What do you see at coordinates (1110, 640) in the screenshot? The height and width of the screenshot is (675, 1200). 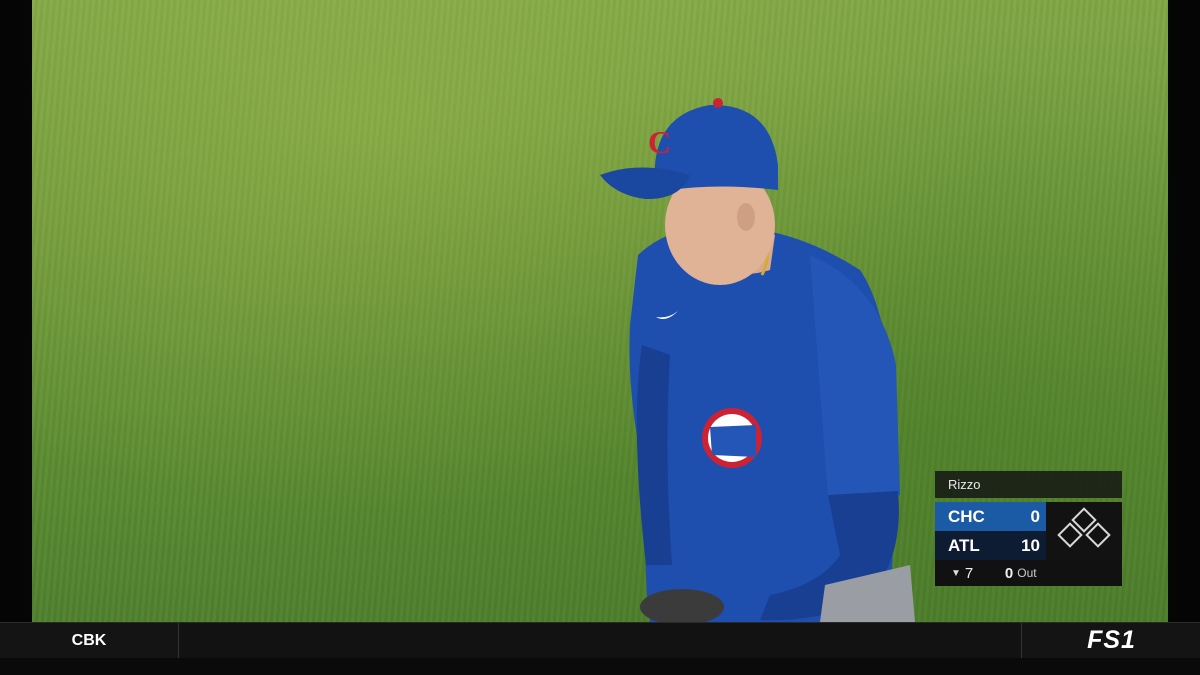 I see `network-logo: FS1` at bounding box center [1110, 640].